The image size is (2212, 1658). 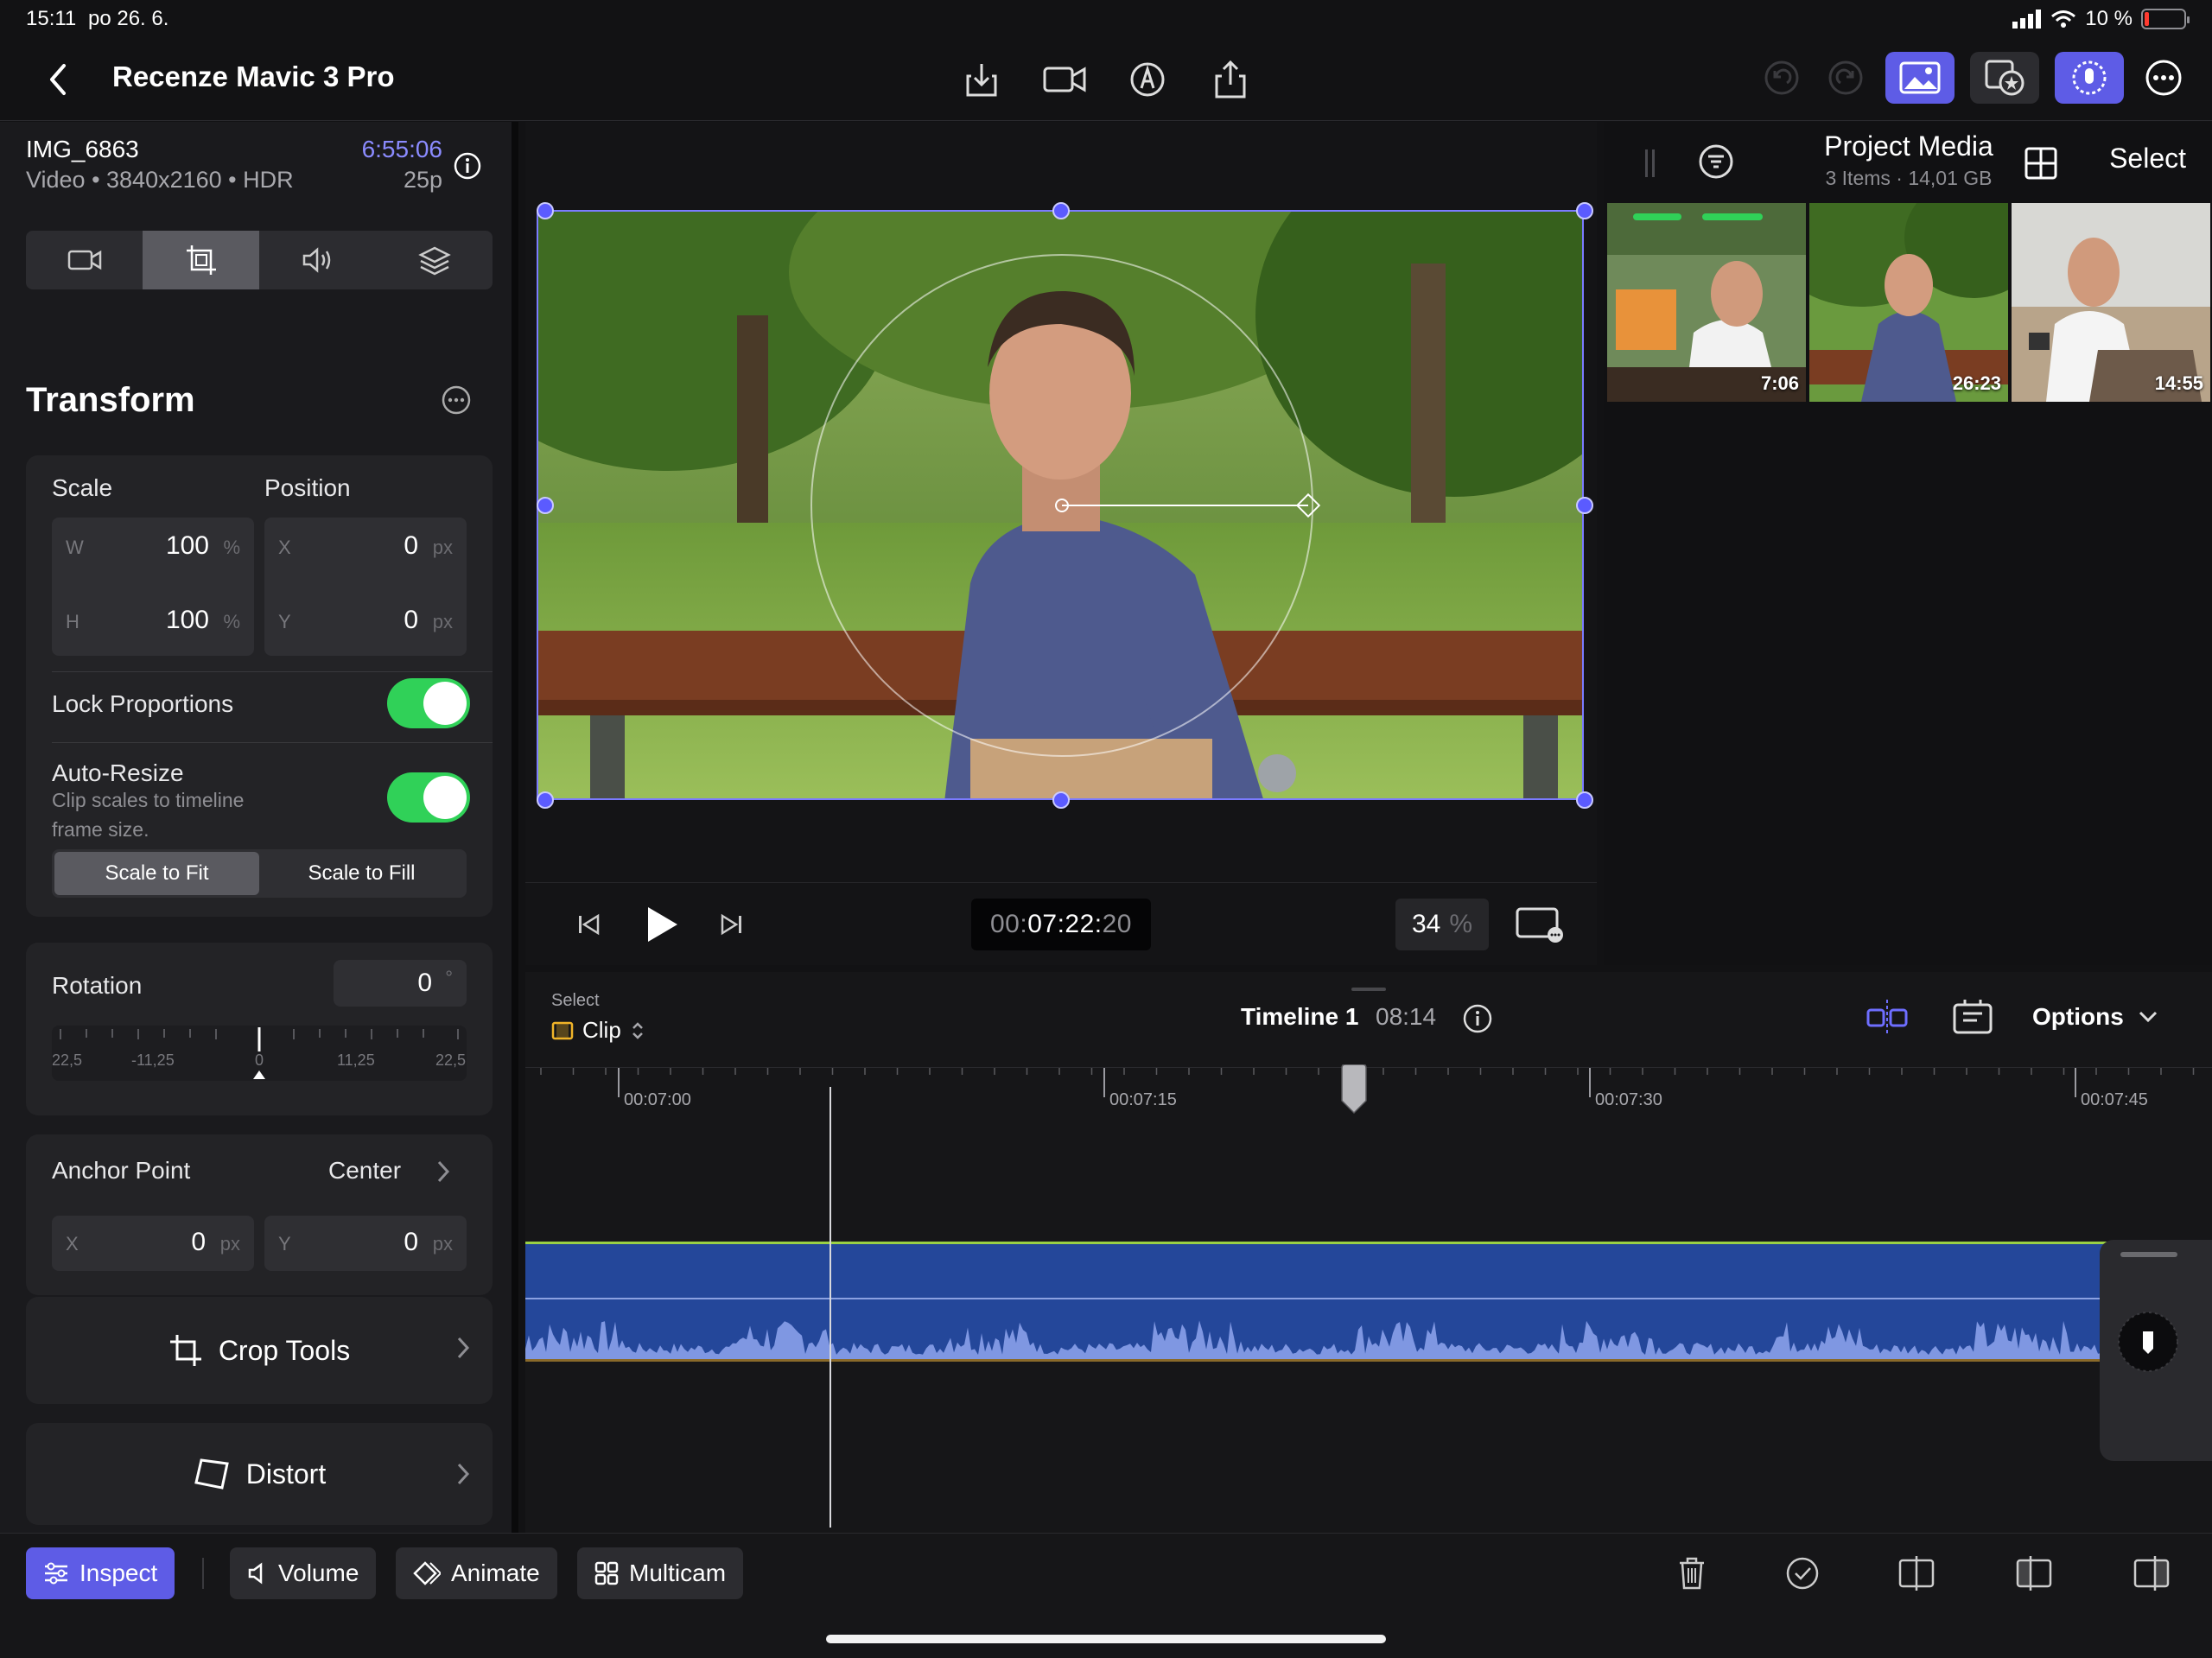 What do you see at coordinates (477, 1573) in the screenshot?
I see `animate-button: Animate` at bounding box center [477, 1573].